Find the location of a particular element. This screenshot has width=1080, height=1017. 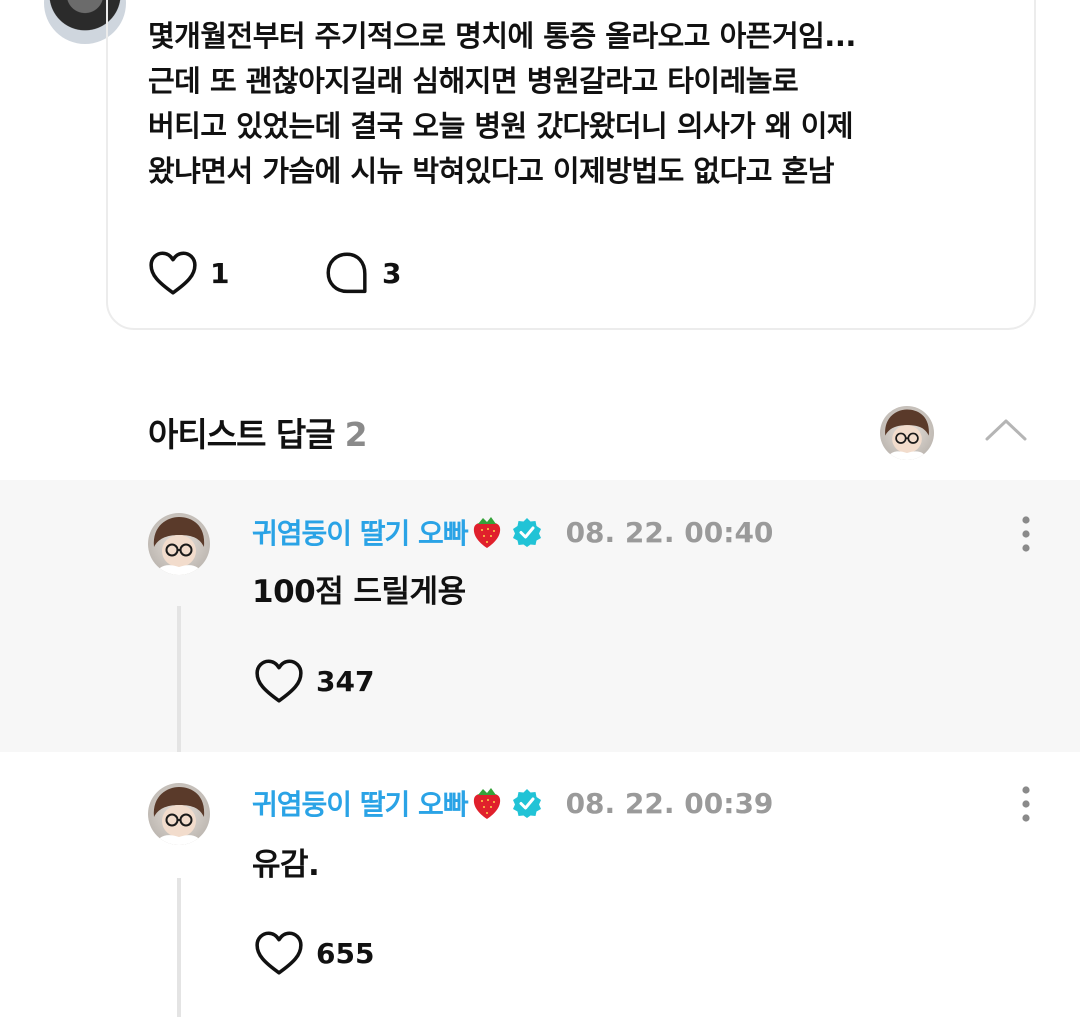

artist-replies-heading: 아티스트 답글 2 is located at coordinates (258, 432).